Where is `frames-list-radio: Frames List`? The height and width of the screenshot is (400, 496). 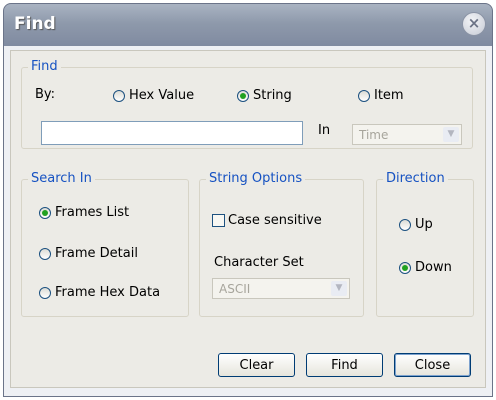 frames-list-radio: Frames List is located at coordinates (84, 212).